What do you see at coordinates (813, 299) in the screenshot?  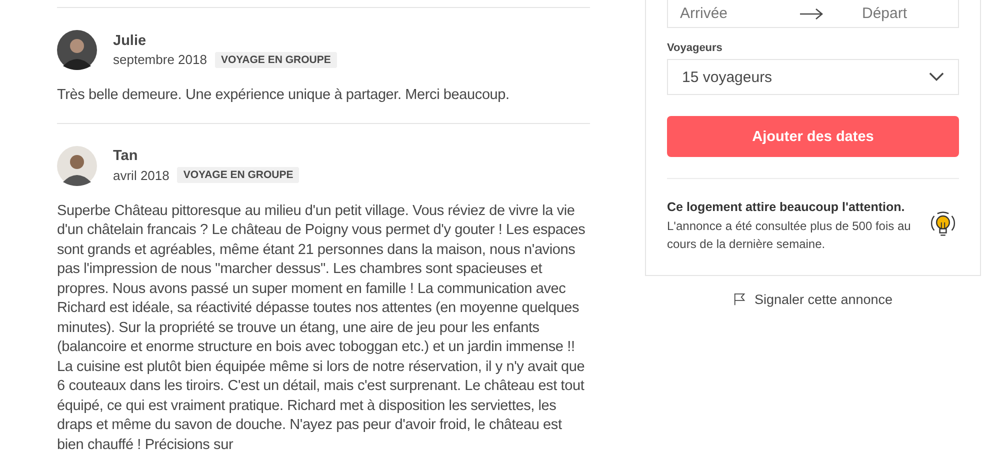 I see `report-listing-link: Signaler cette annonce` at bounding box center [813, 299].